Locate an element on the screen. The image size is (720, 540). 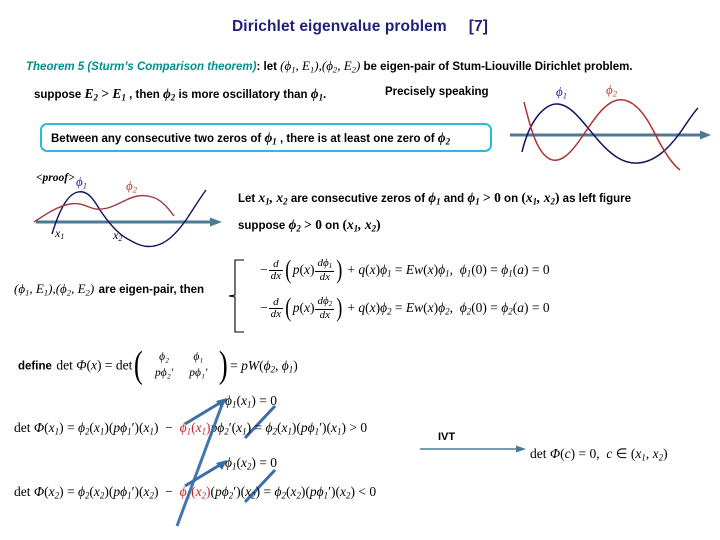
define-word: define is located at coordinates (35, 366).